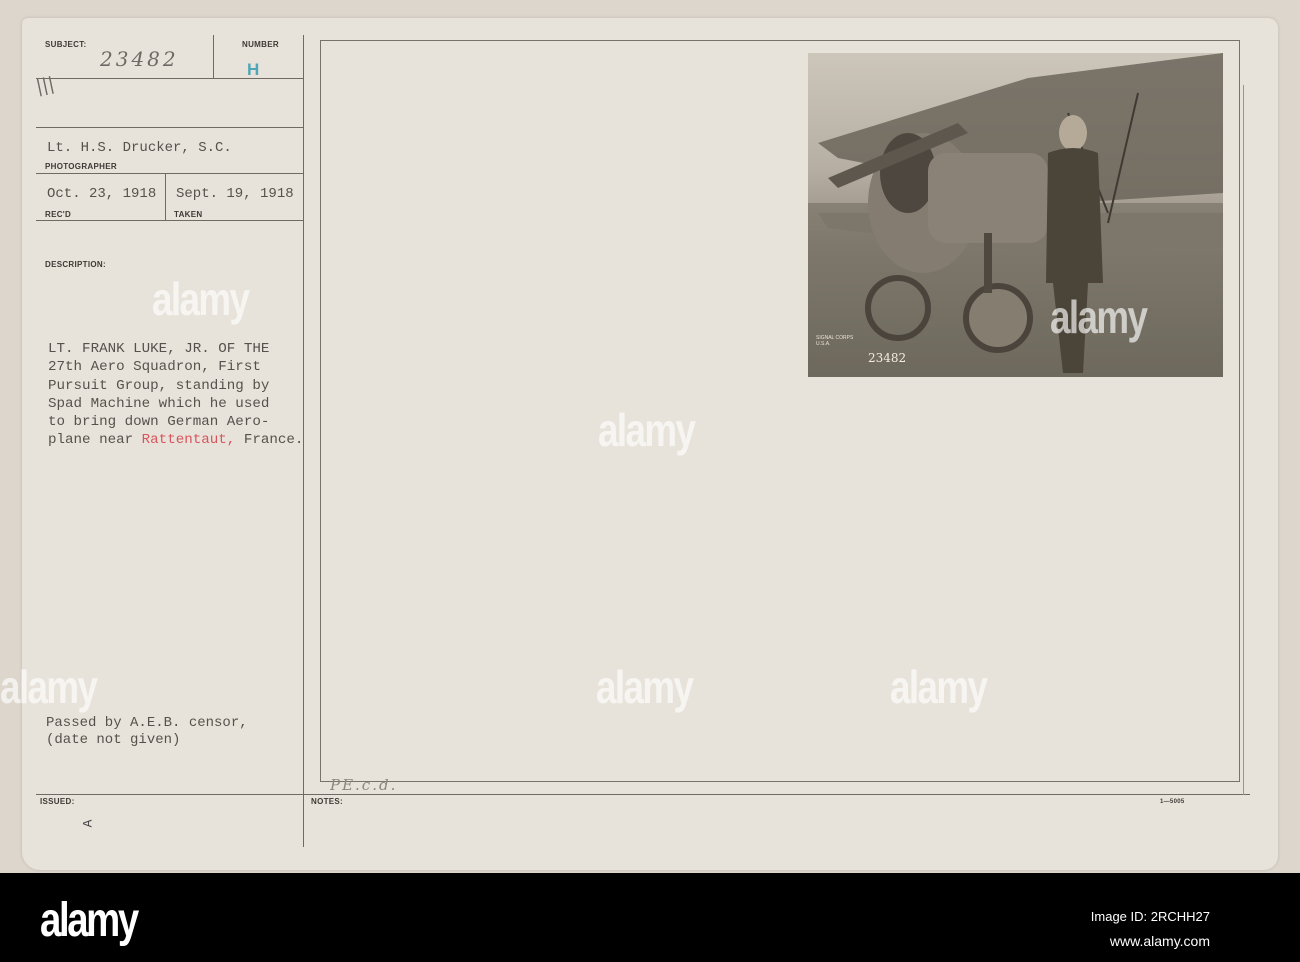 The image size is (1300, 962). I want to click on place-name: Rattentaut,, so click(188, 440).